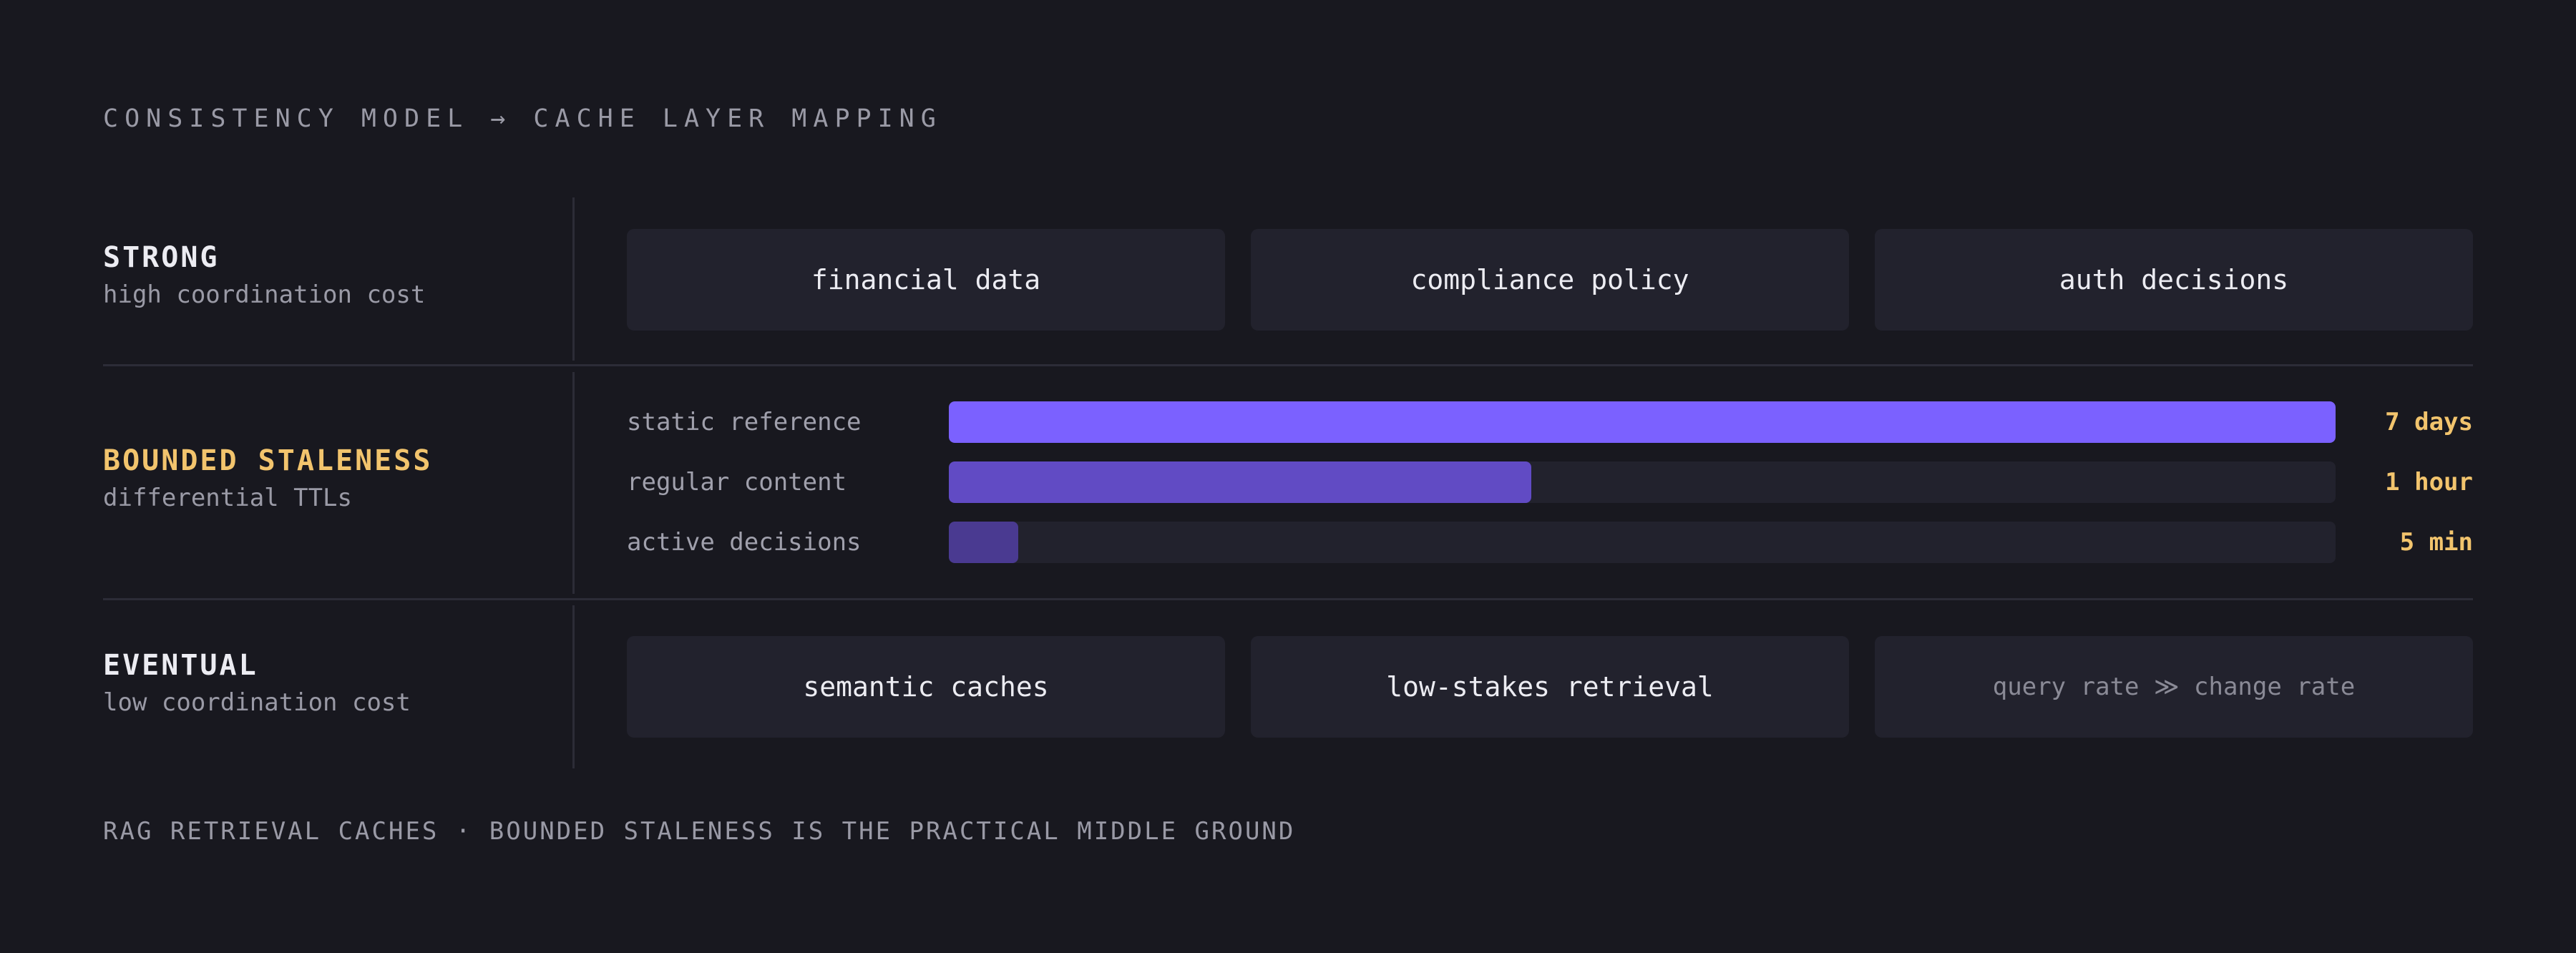  I want to click on row-bounded-subtitle: differential TTLs, so click(227, 498).